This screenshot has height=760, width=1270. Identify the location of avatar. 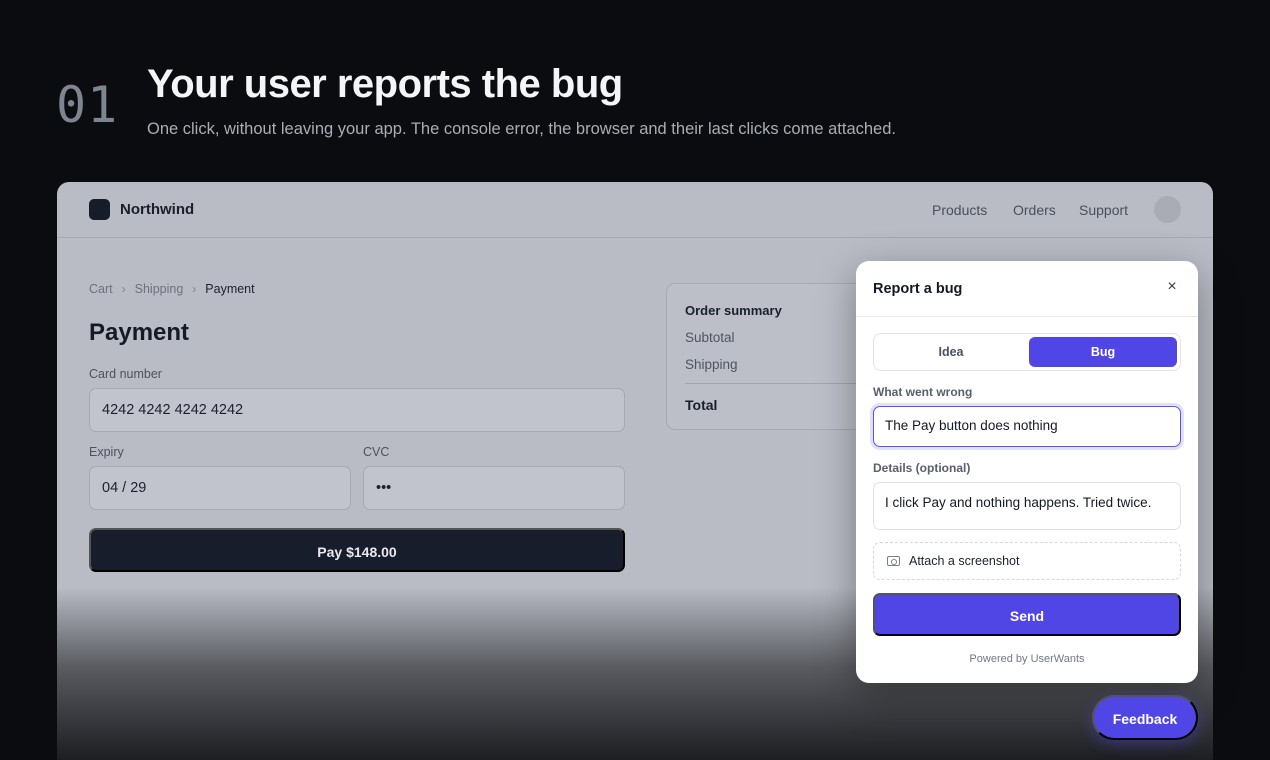
(1167, 209).